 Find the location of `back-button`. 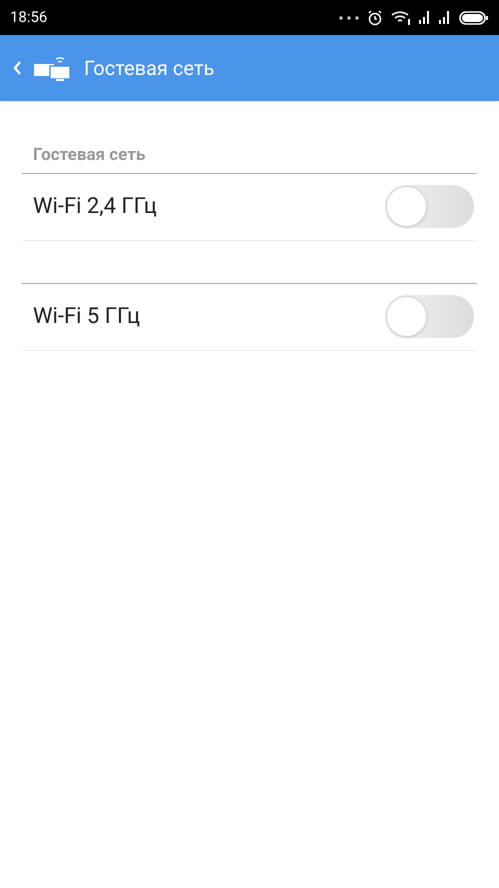

back-button is located at coordinates (17, 68).